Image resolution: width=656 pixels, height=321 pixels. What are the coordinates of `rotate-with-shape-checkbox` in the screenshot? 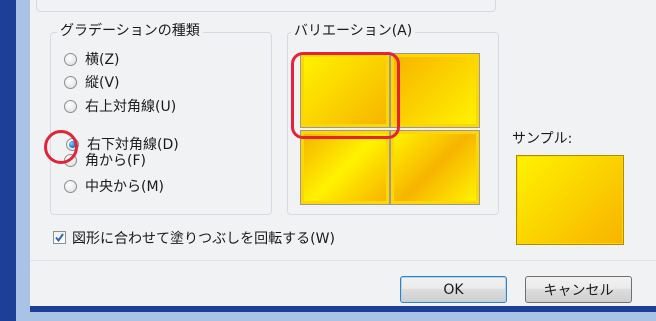 It's located at (59, 237).